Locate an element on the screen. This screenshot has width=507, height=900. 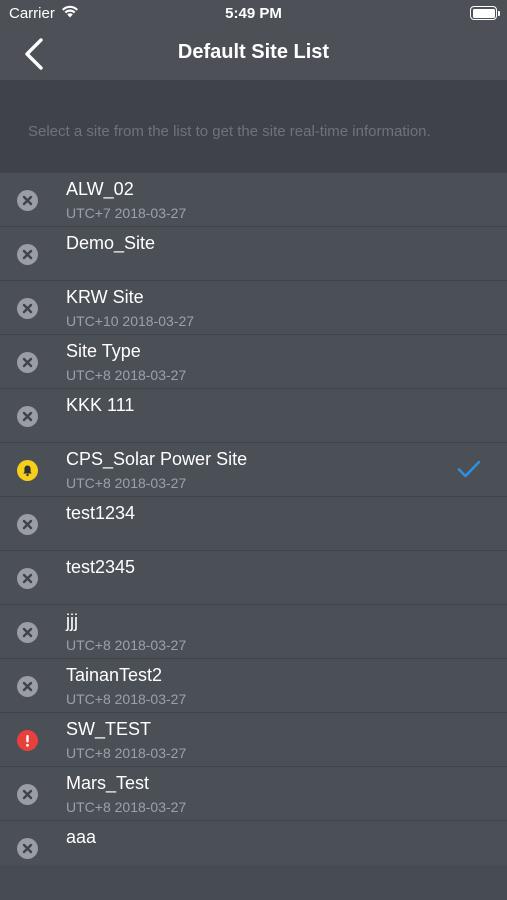
site-name: SW_TEST is located at coordinates (109, 729).